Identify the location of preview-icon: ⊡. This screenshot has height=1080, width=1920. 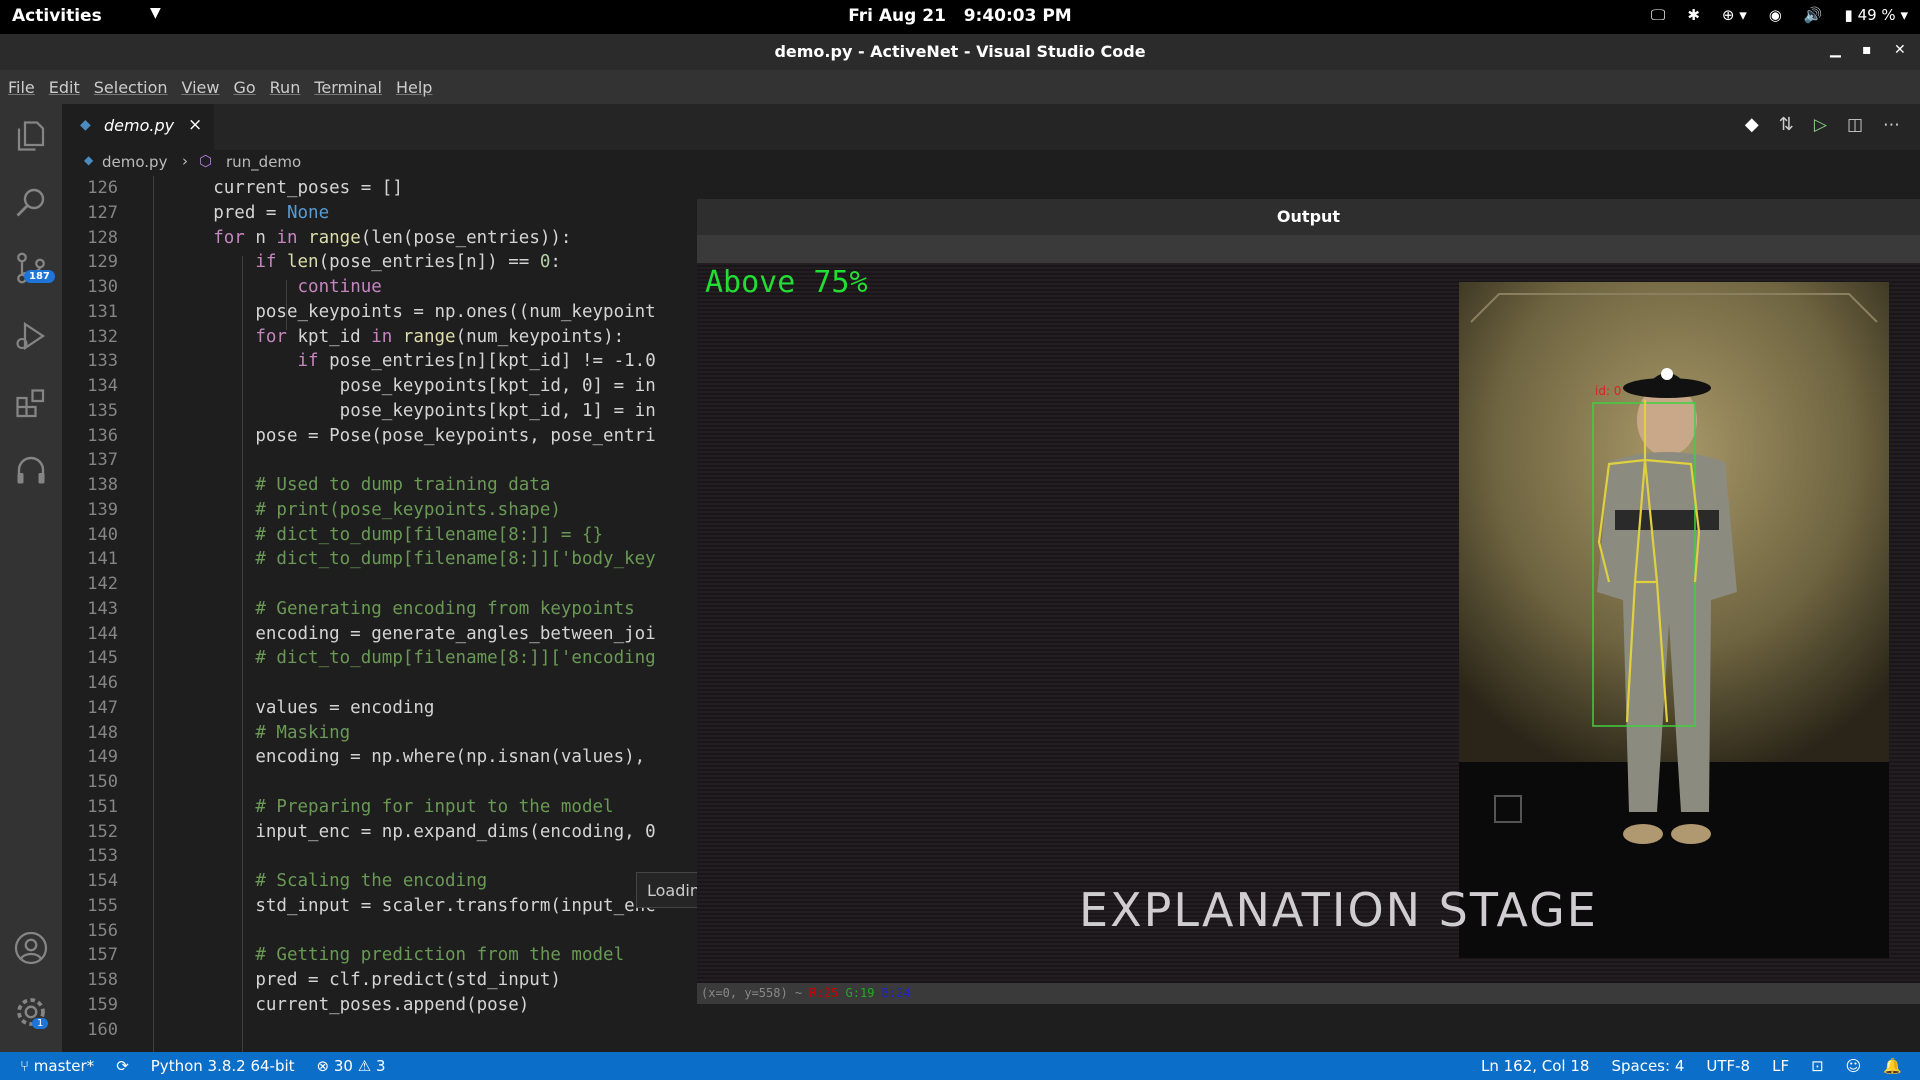
(1817, 1066).